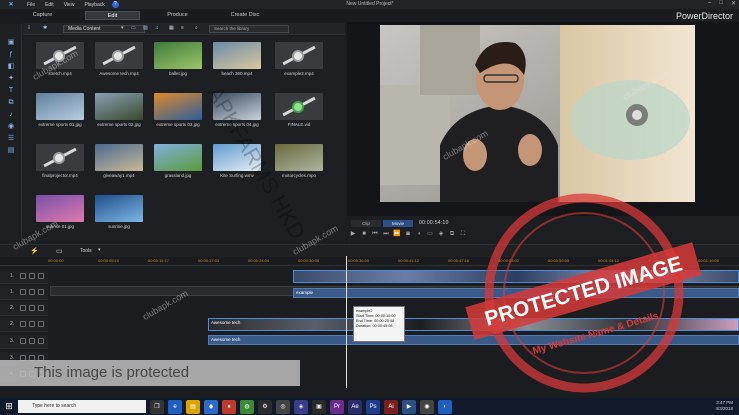 This screenshot has width=739, height=415. Describe the element at coordinates (173, 29) in the screenshot. I see `view-icon: ▦` at that location.